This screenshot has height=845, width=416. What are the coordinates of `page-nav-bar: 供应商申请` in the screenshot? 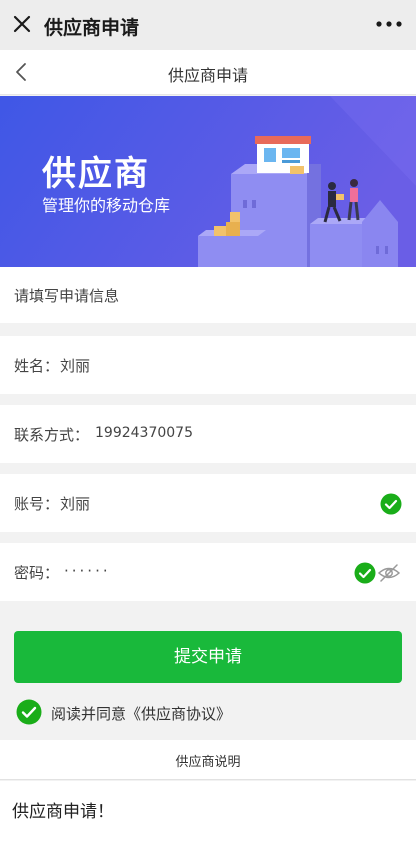 It's located at (208, 72).